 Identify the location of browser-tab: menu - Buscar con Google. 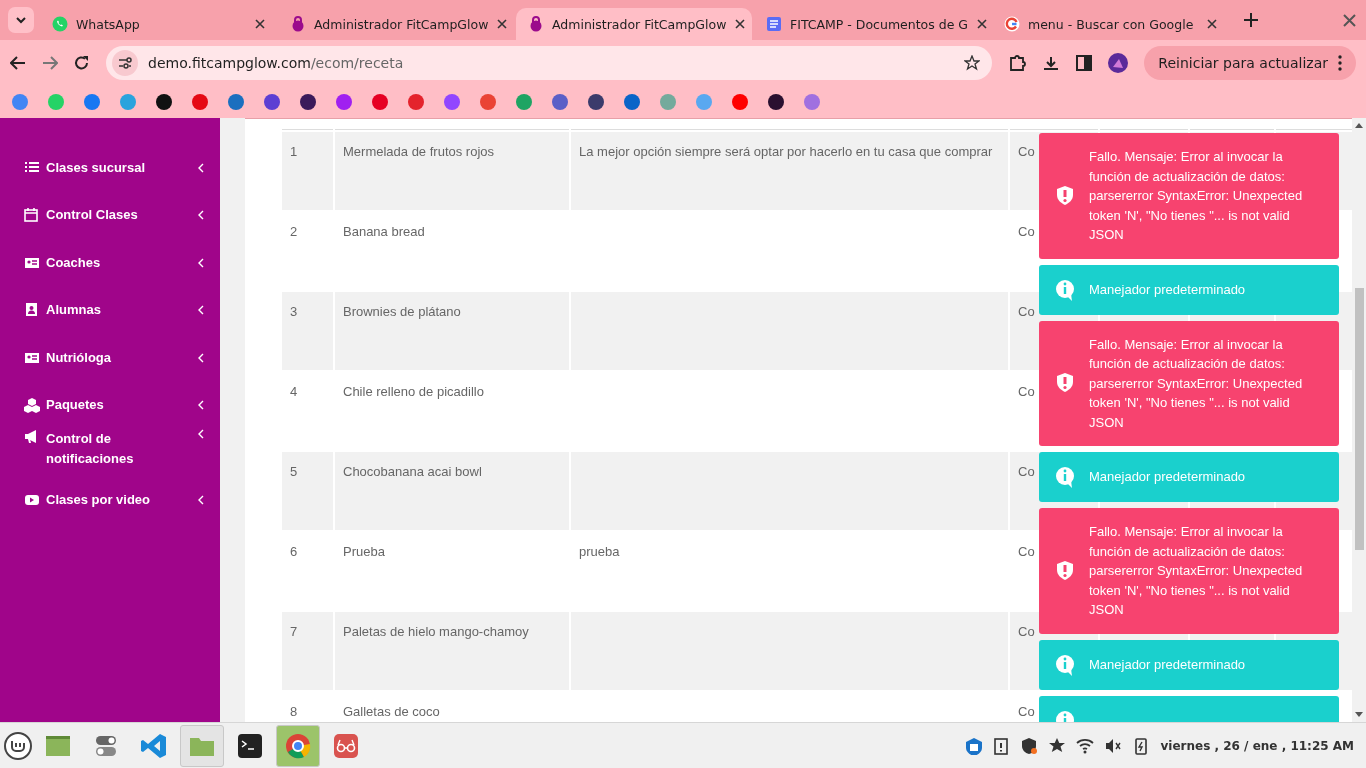
(1110, 24).